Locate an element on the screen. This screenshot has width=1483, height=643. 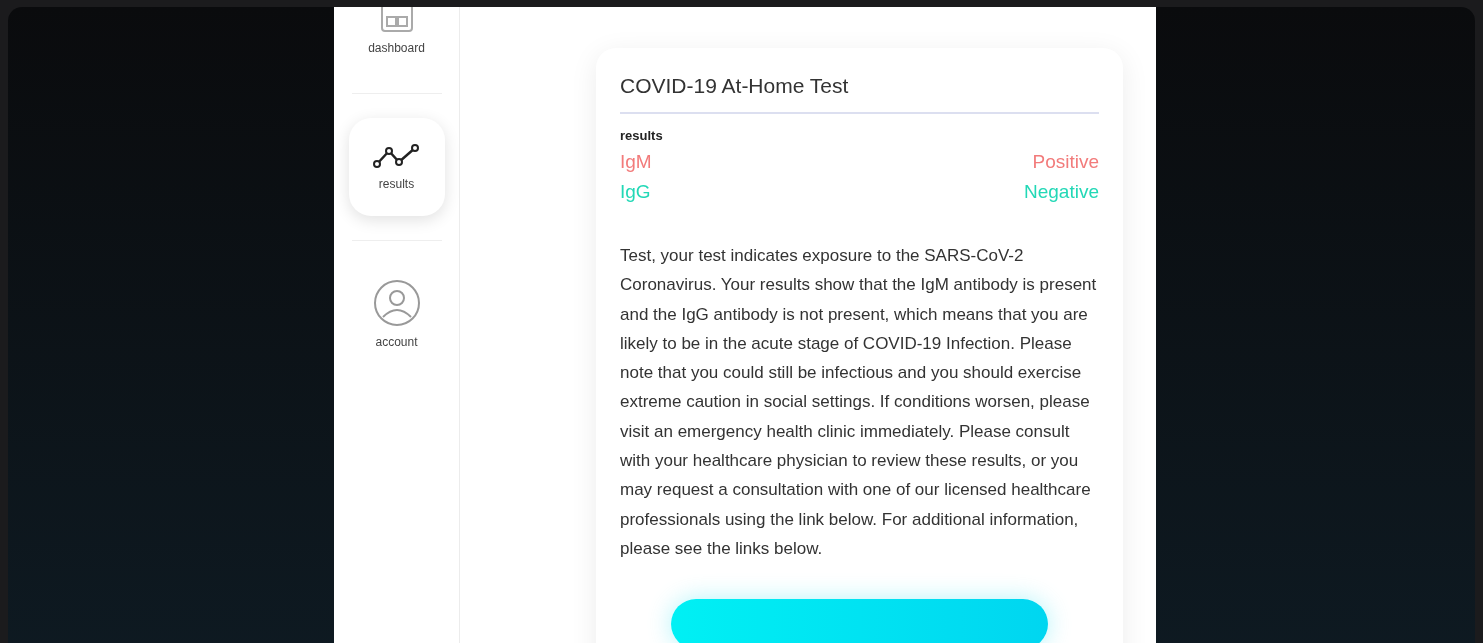
antibody-name: IgM is located at coordinates (636, 162).